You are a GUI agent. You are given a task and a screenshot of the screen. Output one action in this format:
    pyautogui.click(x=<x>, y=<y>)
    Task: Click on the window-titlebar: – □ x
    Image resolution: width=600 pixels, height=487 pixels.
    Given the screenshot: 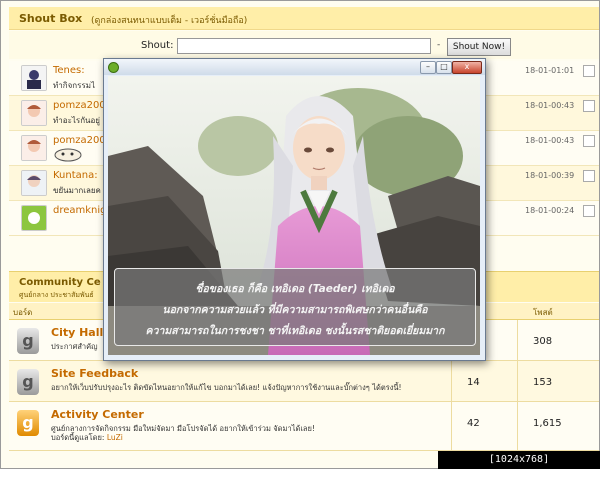 What is the action you would take?
    pyautogui.click(x=294, y=67)
    